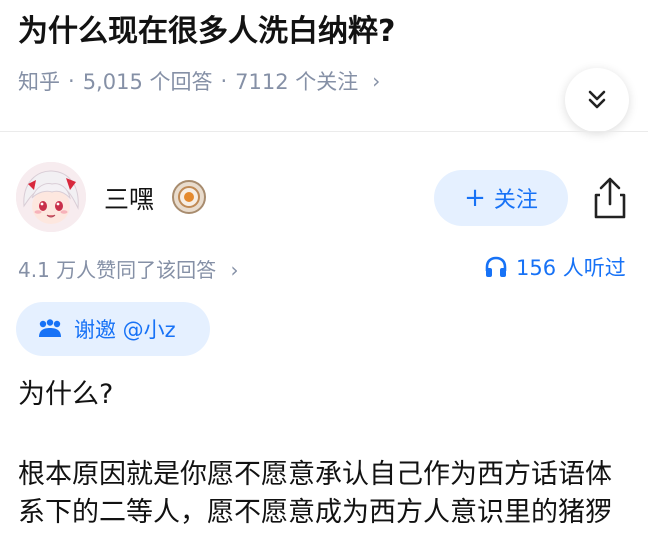 This screenshot has width=648, height=557. What do you see at coordinates (189, 197) in the screenshot?
I see `badge-icon` at bounding box center [189, 197].